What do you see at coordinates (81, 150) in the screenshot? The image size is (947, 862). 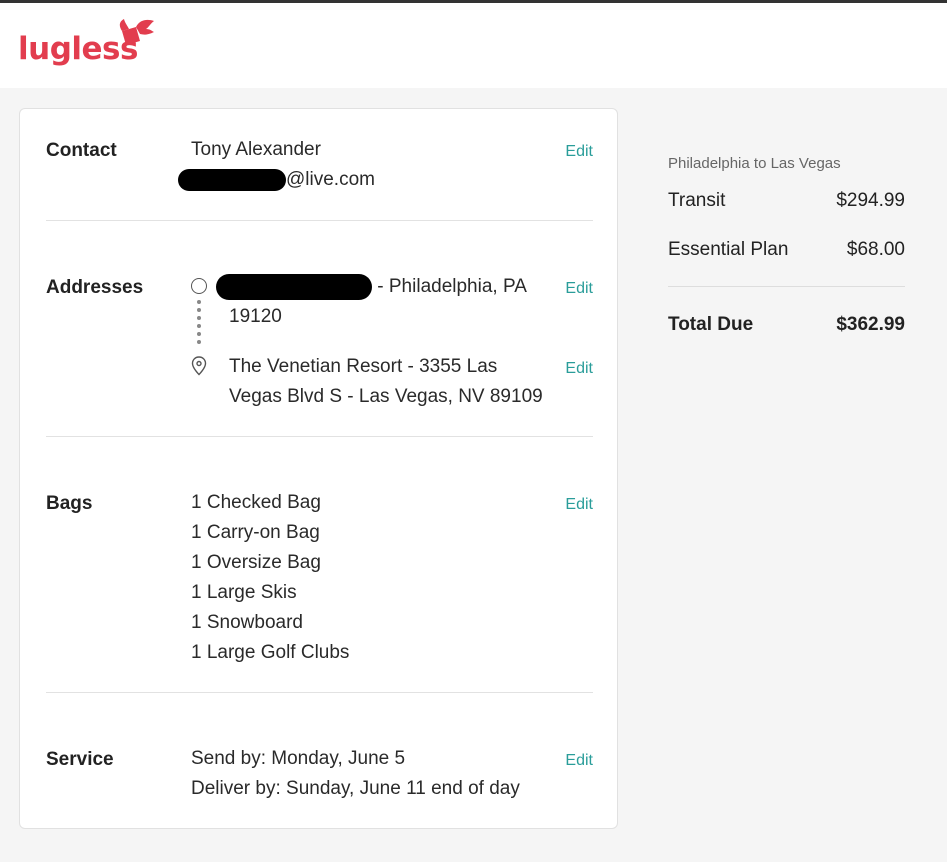 I see `contact-label: Contact` at bounding box center [81, 150].